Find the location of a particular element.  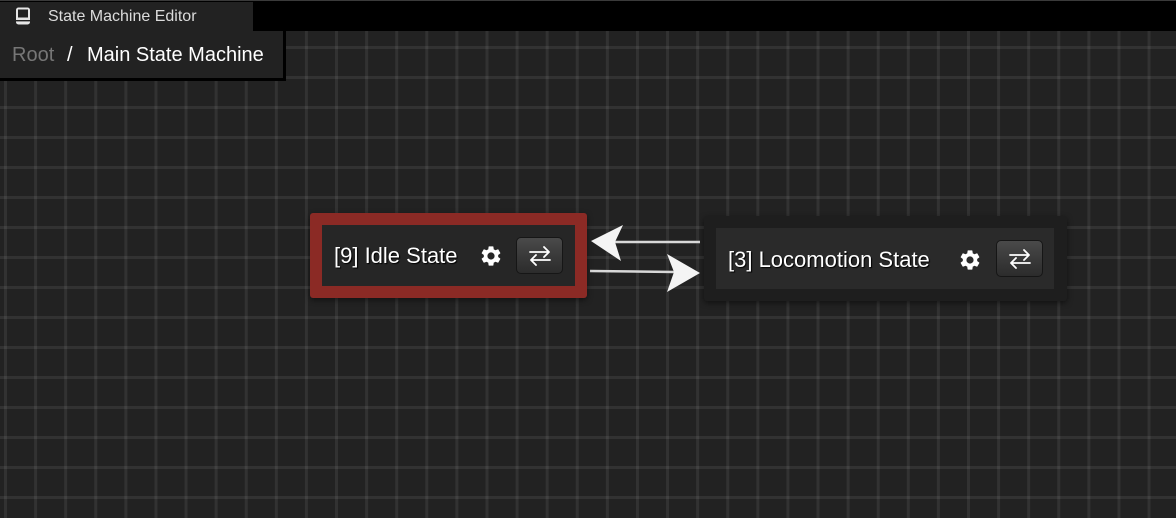

state-node-label: [9] Idle State is located at coordinates (396, 255).